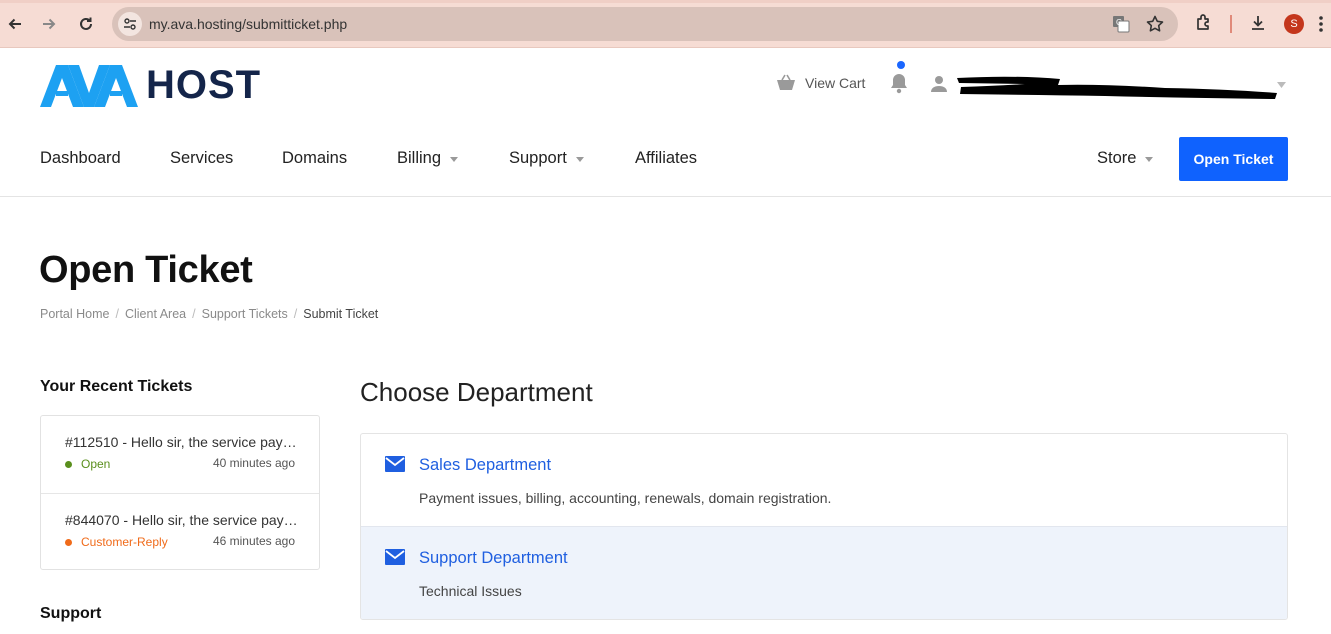  I want to click on user-icon, so click(939, 84).